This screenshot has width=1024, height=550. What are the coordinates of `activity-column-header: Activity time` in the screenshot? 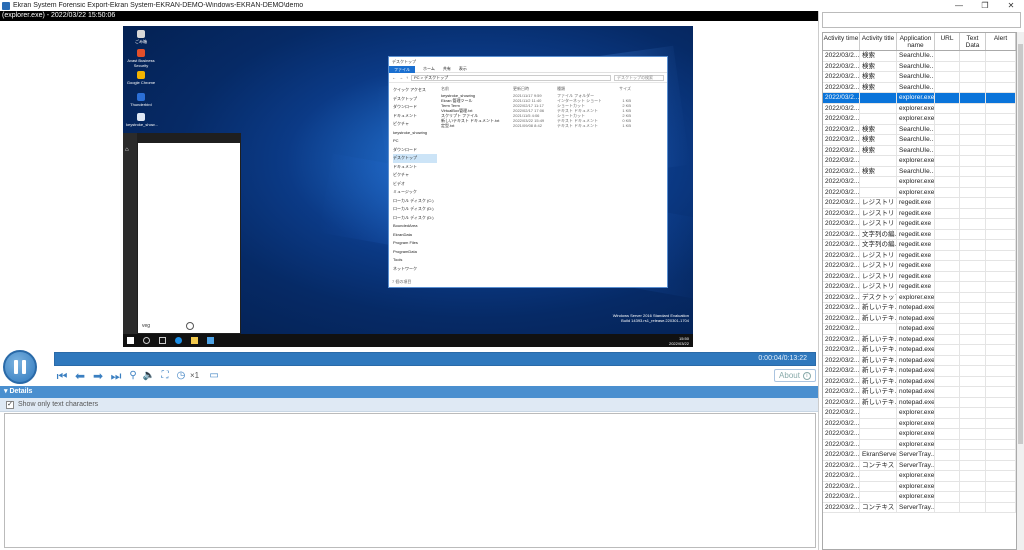 It's located at (841, 41).